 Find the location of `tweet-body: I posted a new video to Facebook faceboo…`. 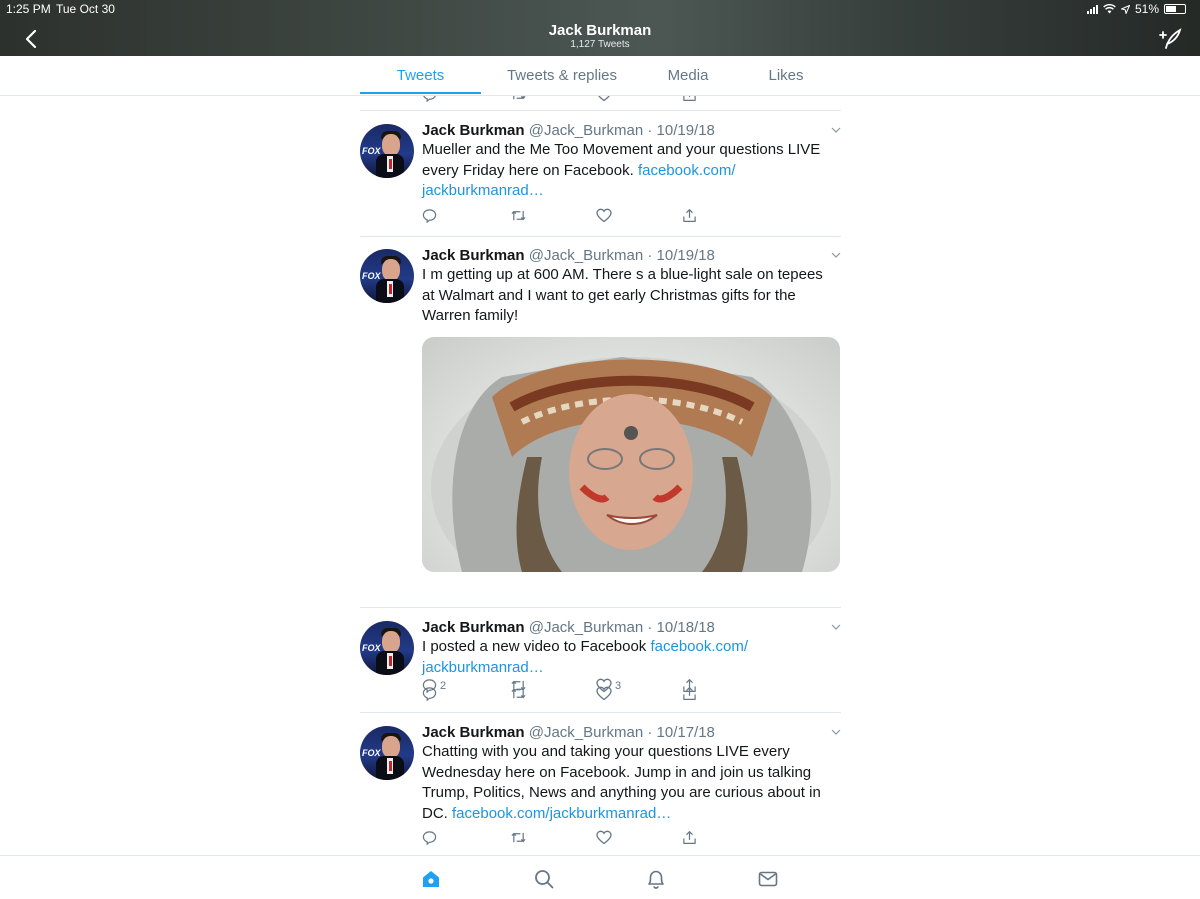

tweet-body: I posted a new video to Facebook faceboo… is located at coordinates (627, 657).